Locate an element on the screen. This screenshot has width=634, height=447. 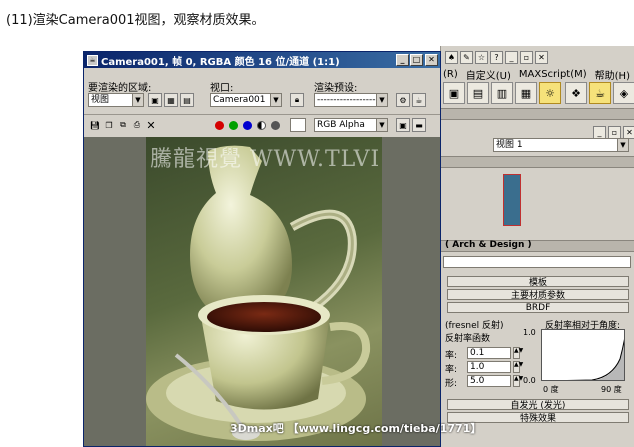
window-close-button: ✕ is located at coordinates (431, 60).